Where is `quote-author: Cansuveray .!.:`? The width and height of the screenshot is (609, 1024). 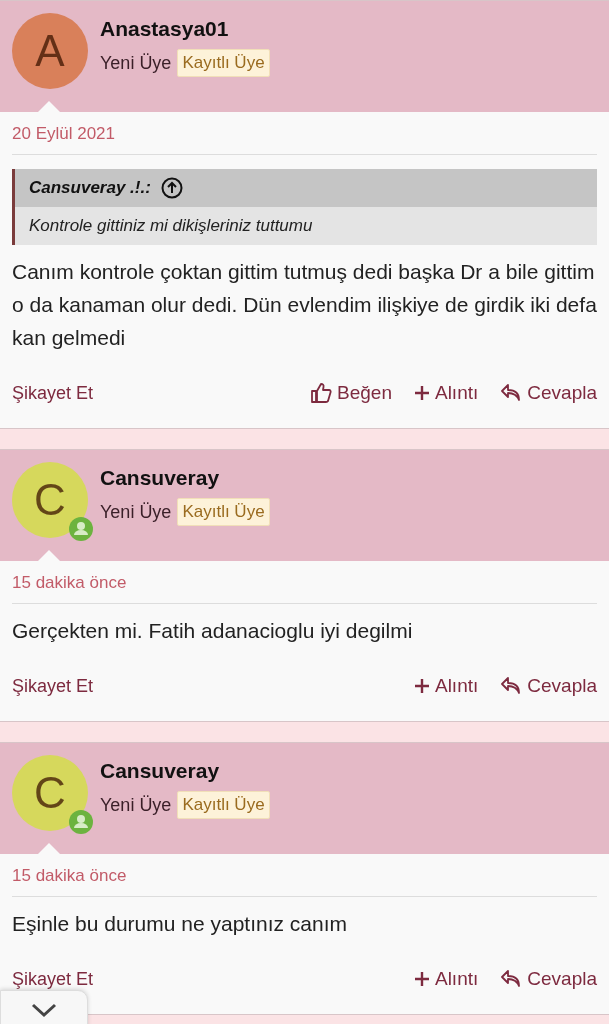 quote-author: Cansuveray .!.: is located at coordinates (90, 188).